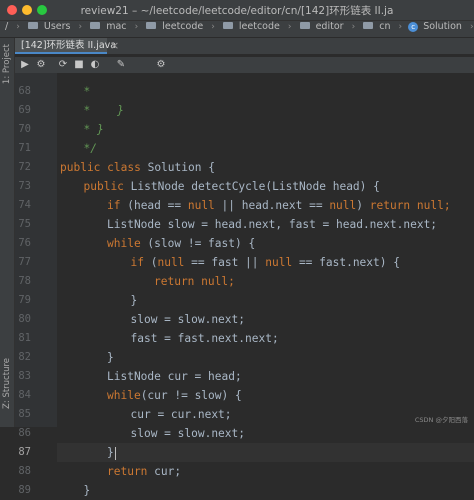 This screenshot has height=500, width=474. What do you see at coordinates (114, 45) in the screenshot?
I see `close-icon: ×` at bounding box center [114, 45].